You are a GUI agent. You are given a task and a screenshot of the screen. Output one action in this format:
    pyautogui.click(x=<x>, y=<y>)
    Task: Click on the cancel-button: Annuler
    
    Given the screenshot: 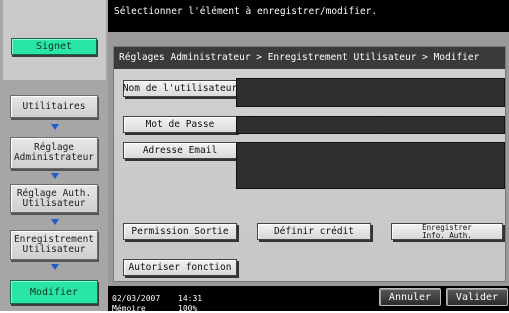 What is the action you would take?
    pyautogui.click(x=410, y=297)
    